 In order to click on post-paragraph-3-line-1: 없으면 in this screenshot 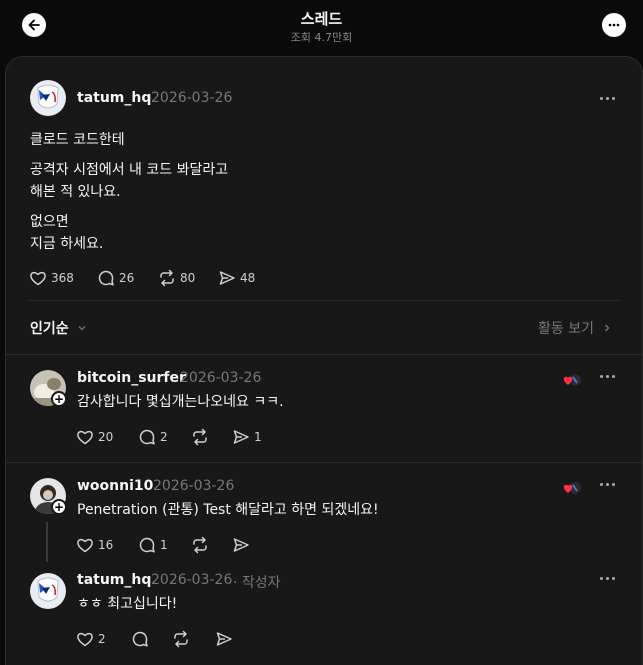, I will do `click(49, 222)`.